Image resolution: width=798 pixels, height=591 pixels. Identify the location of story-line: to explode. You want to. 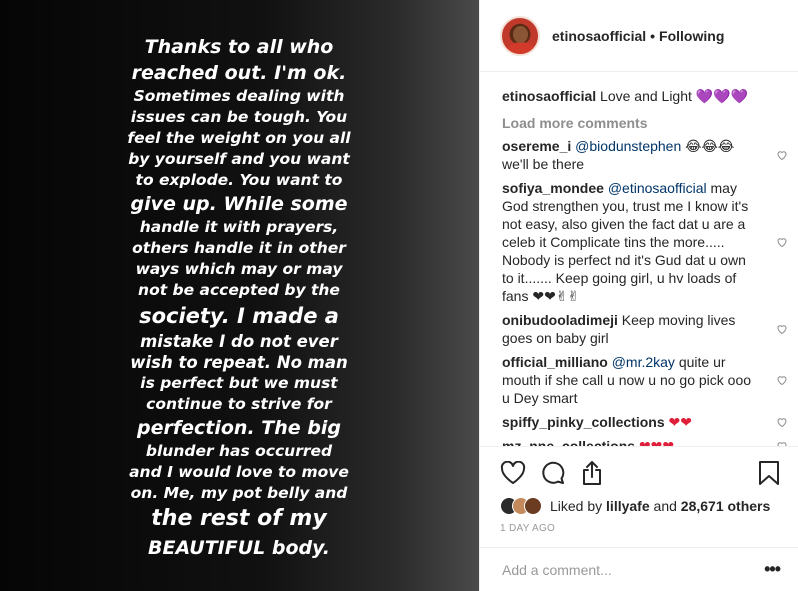
(239, 180).